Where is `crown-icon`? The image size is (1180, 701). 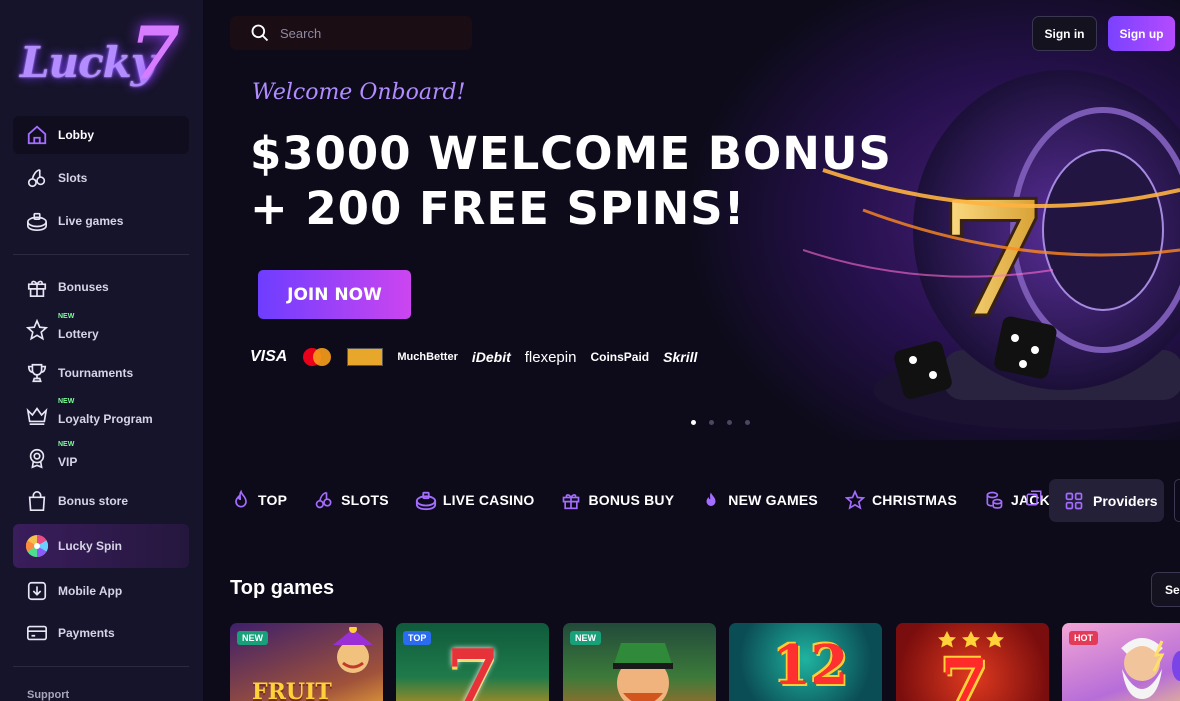 crown-icon is located at coordinates (37, 415).